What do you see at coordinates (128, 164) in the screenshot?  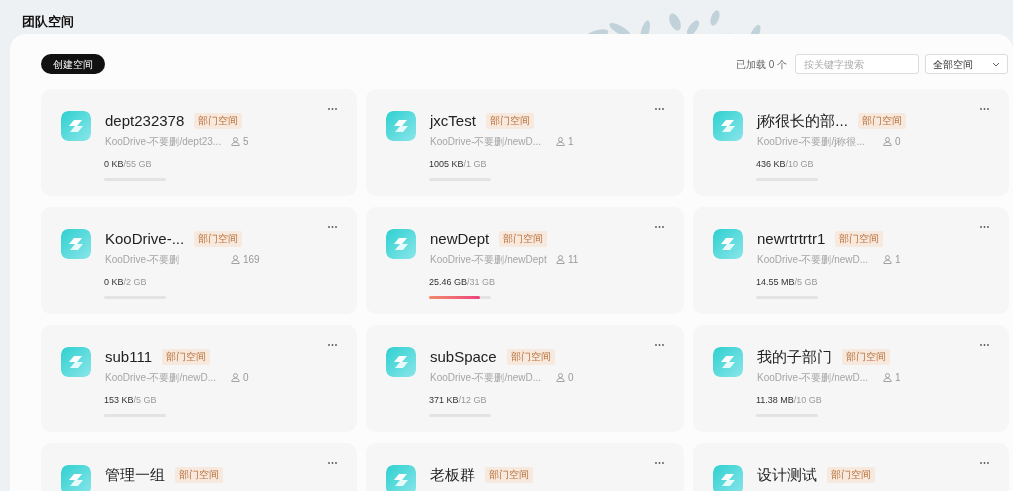 I see `storage-usage: 0 KB/55 GB` at bounding box center [128, 164].